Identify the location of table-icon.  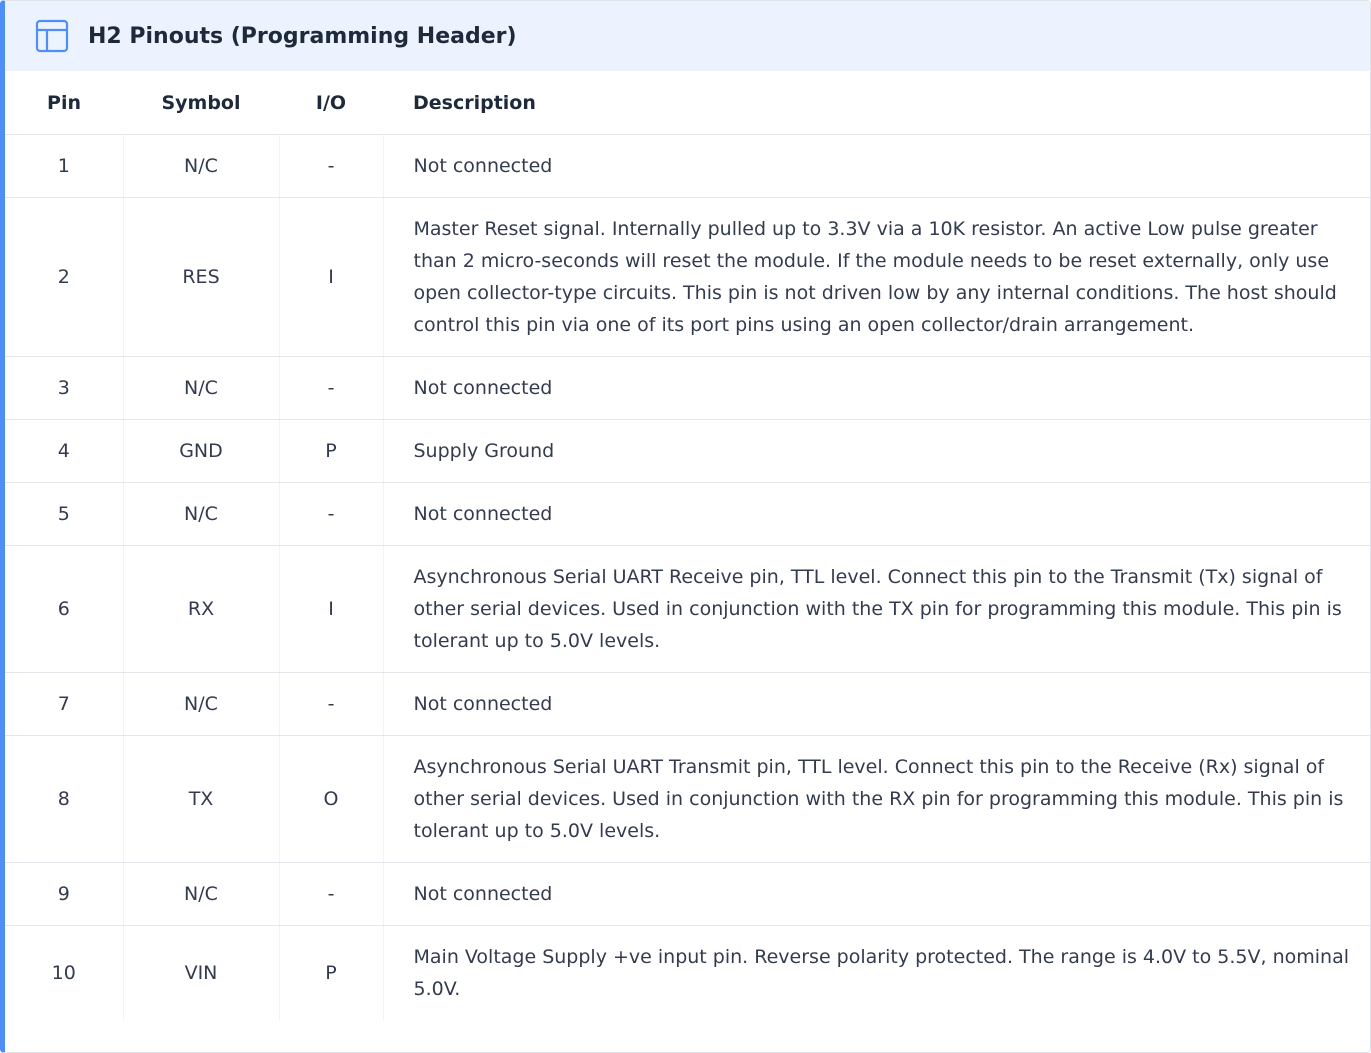
(52, 36).